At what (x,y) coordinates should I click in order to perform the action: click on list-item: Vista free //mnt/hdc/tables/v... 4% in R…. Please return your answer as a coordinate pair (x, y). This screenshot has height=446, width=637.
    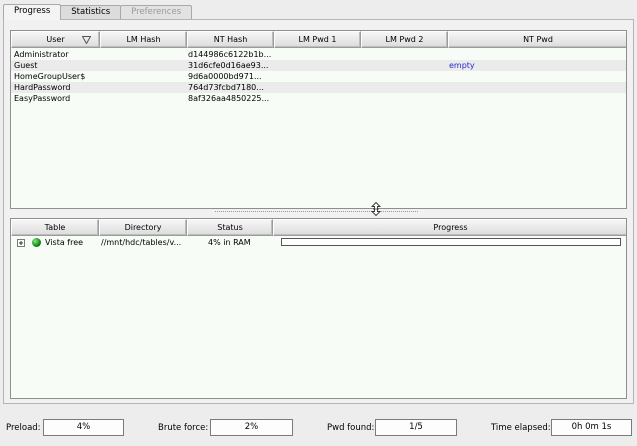
    Looking at the image, I should click on (318, 242).